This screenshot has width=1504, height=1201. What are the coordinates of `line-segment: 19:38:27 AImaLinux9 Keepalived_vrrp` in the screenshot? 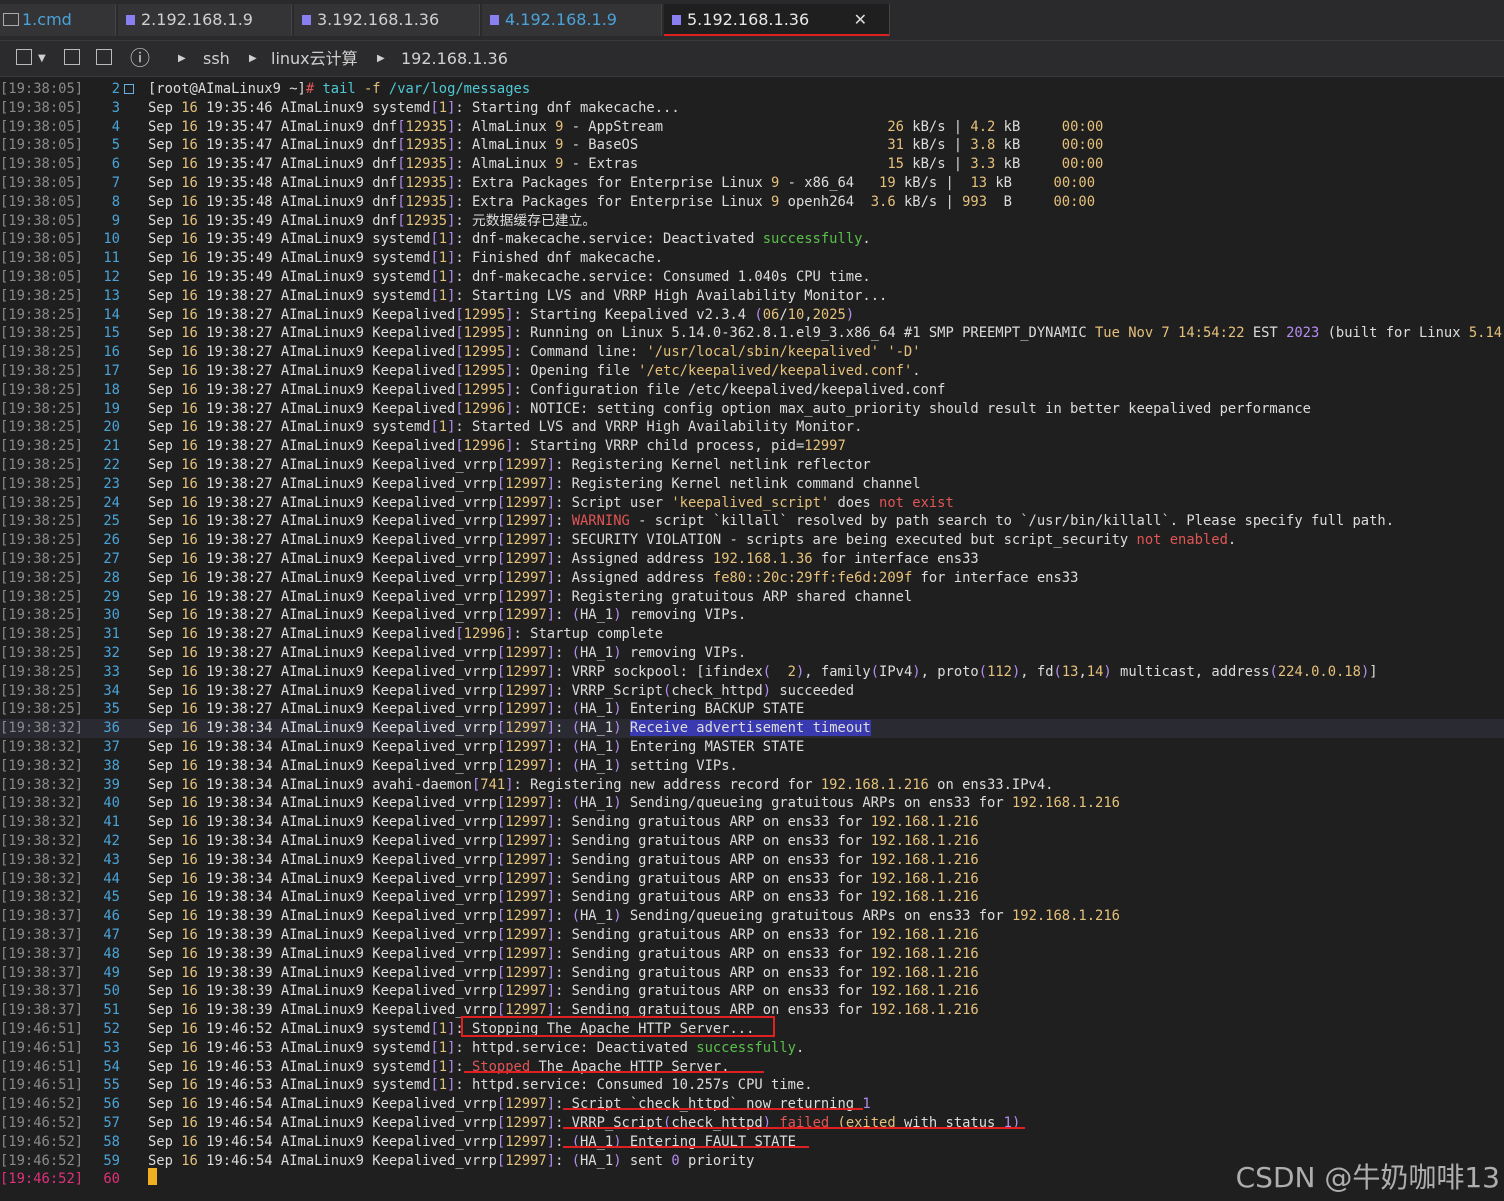 It's located at (351, 615).